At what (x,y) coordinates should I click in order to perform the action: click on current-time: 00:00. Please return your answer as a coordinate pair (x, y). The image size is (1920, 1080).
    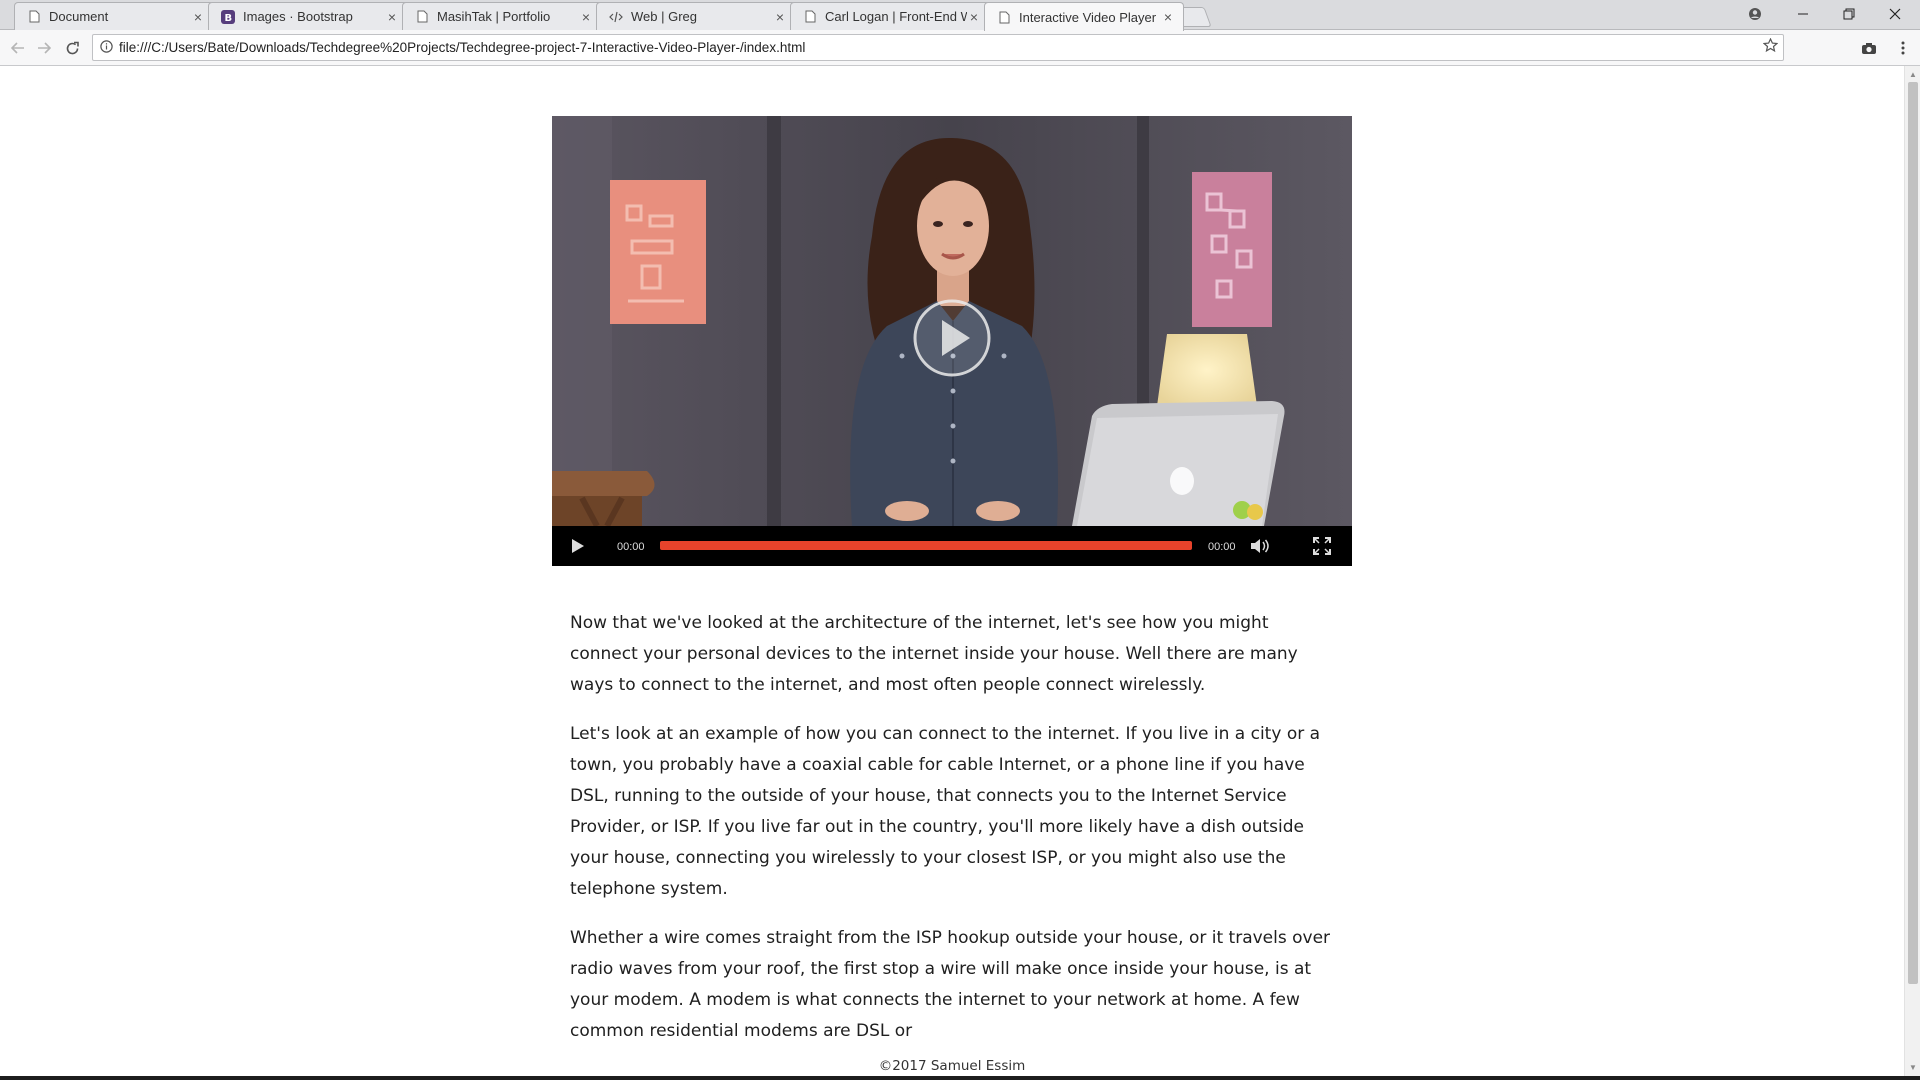
    Looking at the image, I should click on (631, 547).